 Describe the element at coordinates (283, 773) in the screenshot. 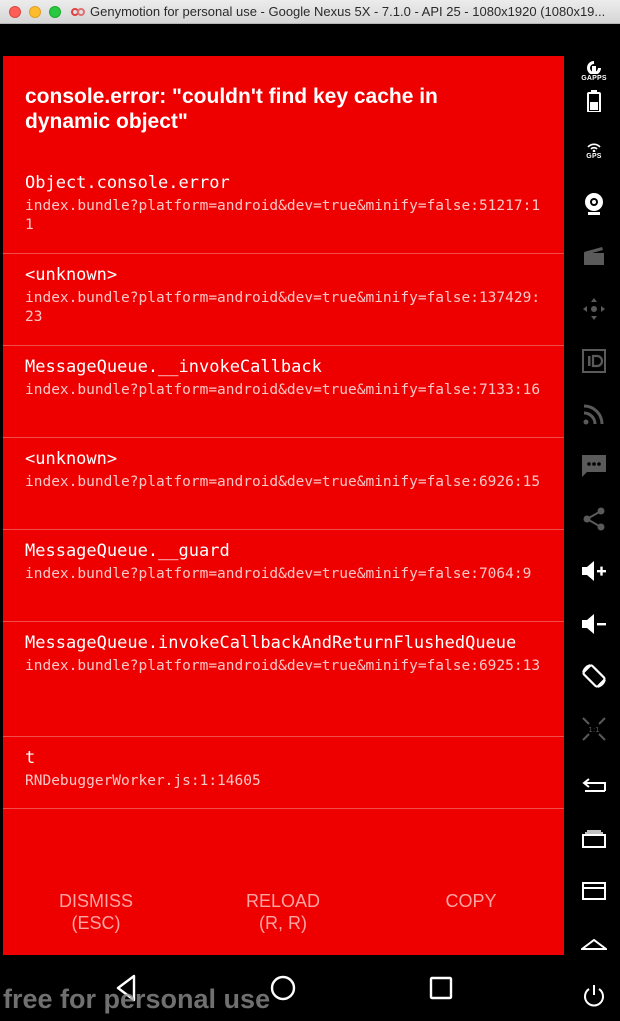

I see `stack-frame-row: t RNDebuggerWorker.js:1:14605` at that location.